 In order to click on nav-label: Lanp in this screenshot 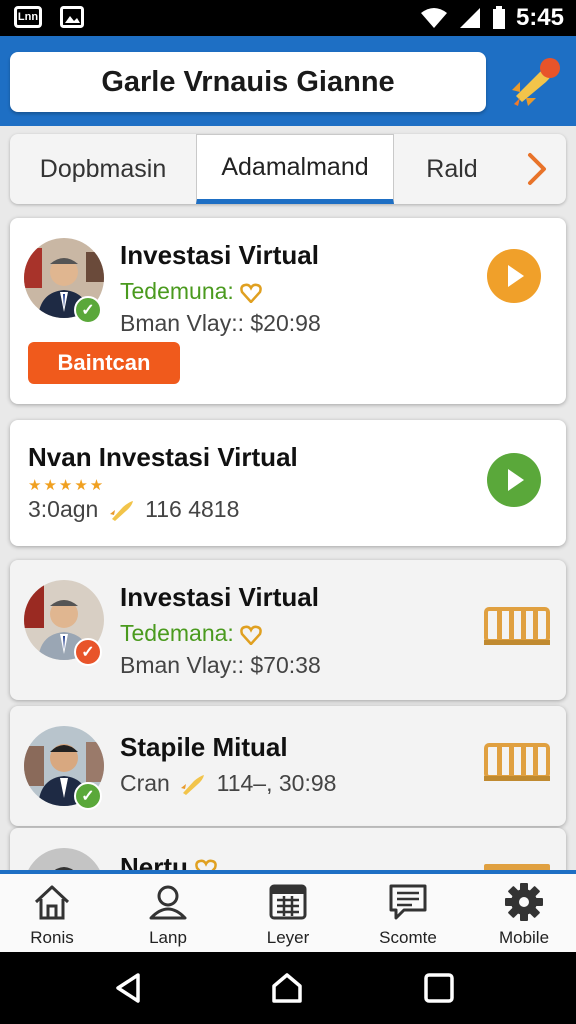, I will do `click(168, 937)`.